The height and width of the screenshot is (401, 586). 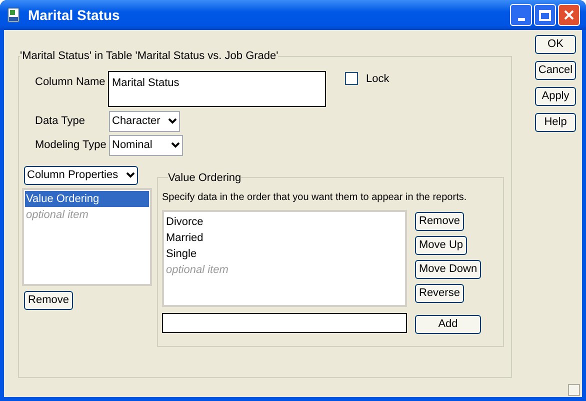 What do you see at coordinates (146, 145) in the screenshot?
I see `modeling-type-select: Nominal` at bounding box center [146, 145].